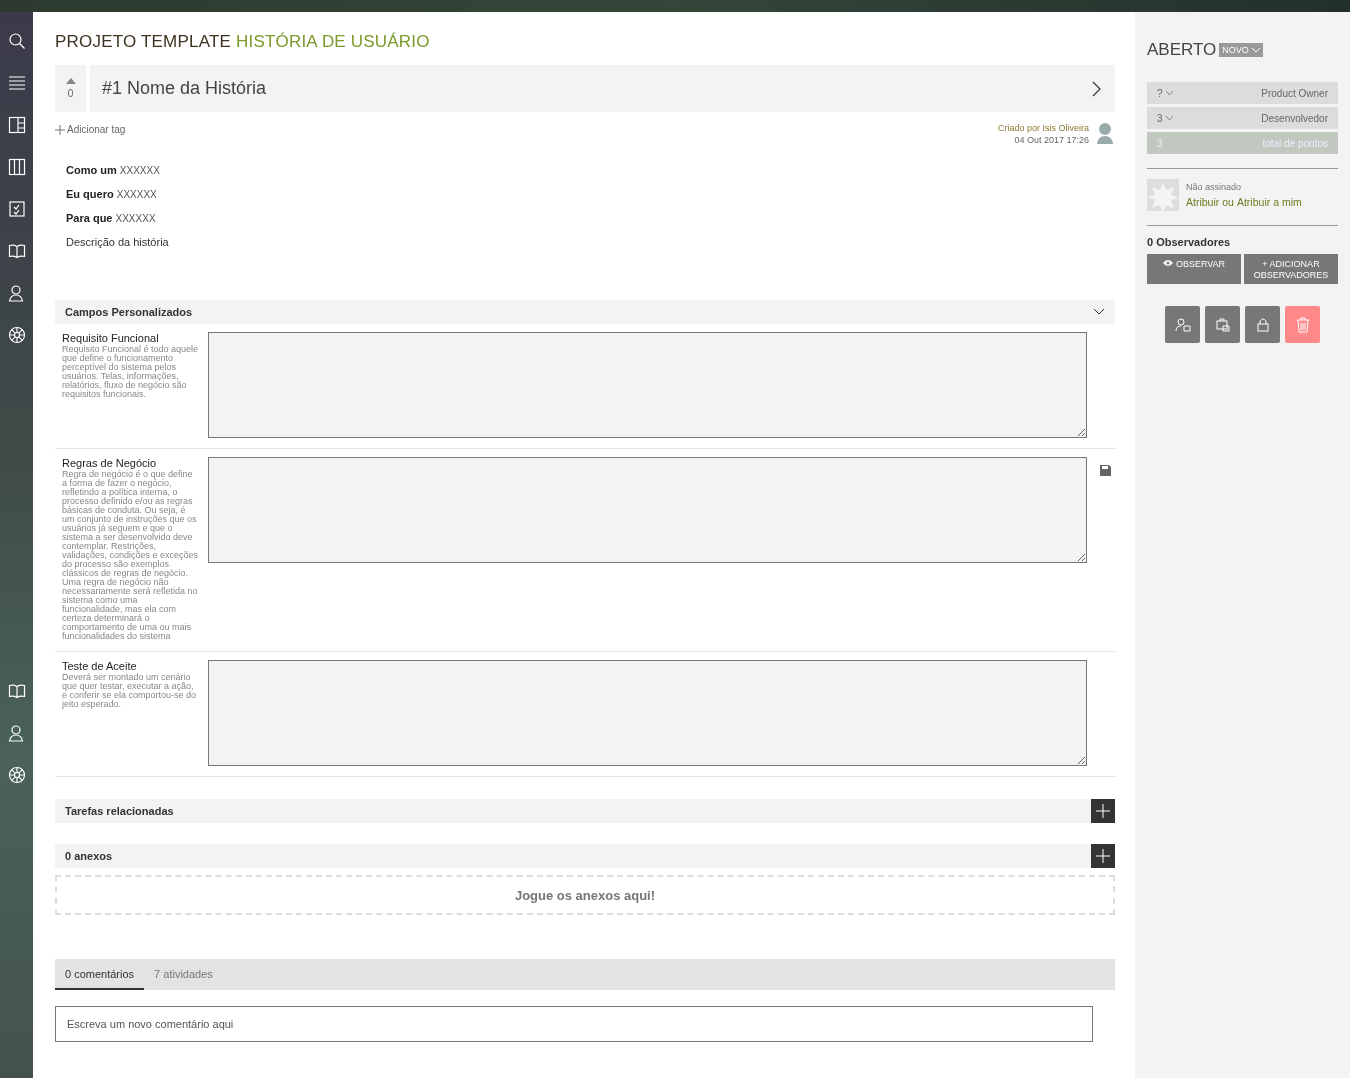 This screenshot has height=1078, width=1350. What do you see at coordinates (90, 129) in the screenshot?
I see `add-tag-link: Adicionar tag` at bounding box center [90, 129].